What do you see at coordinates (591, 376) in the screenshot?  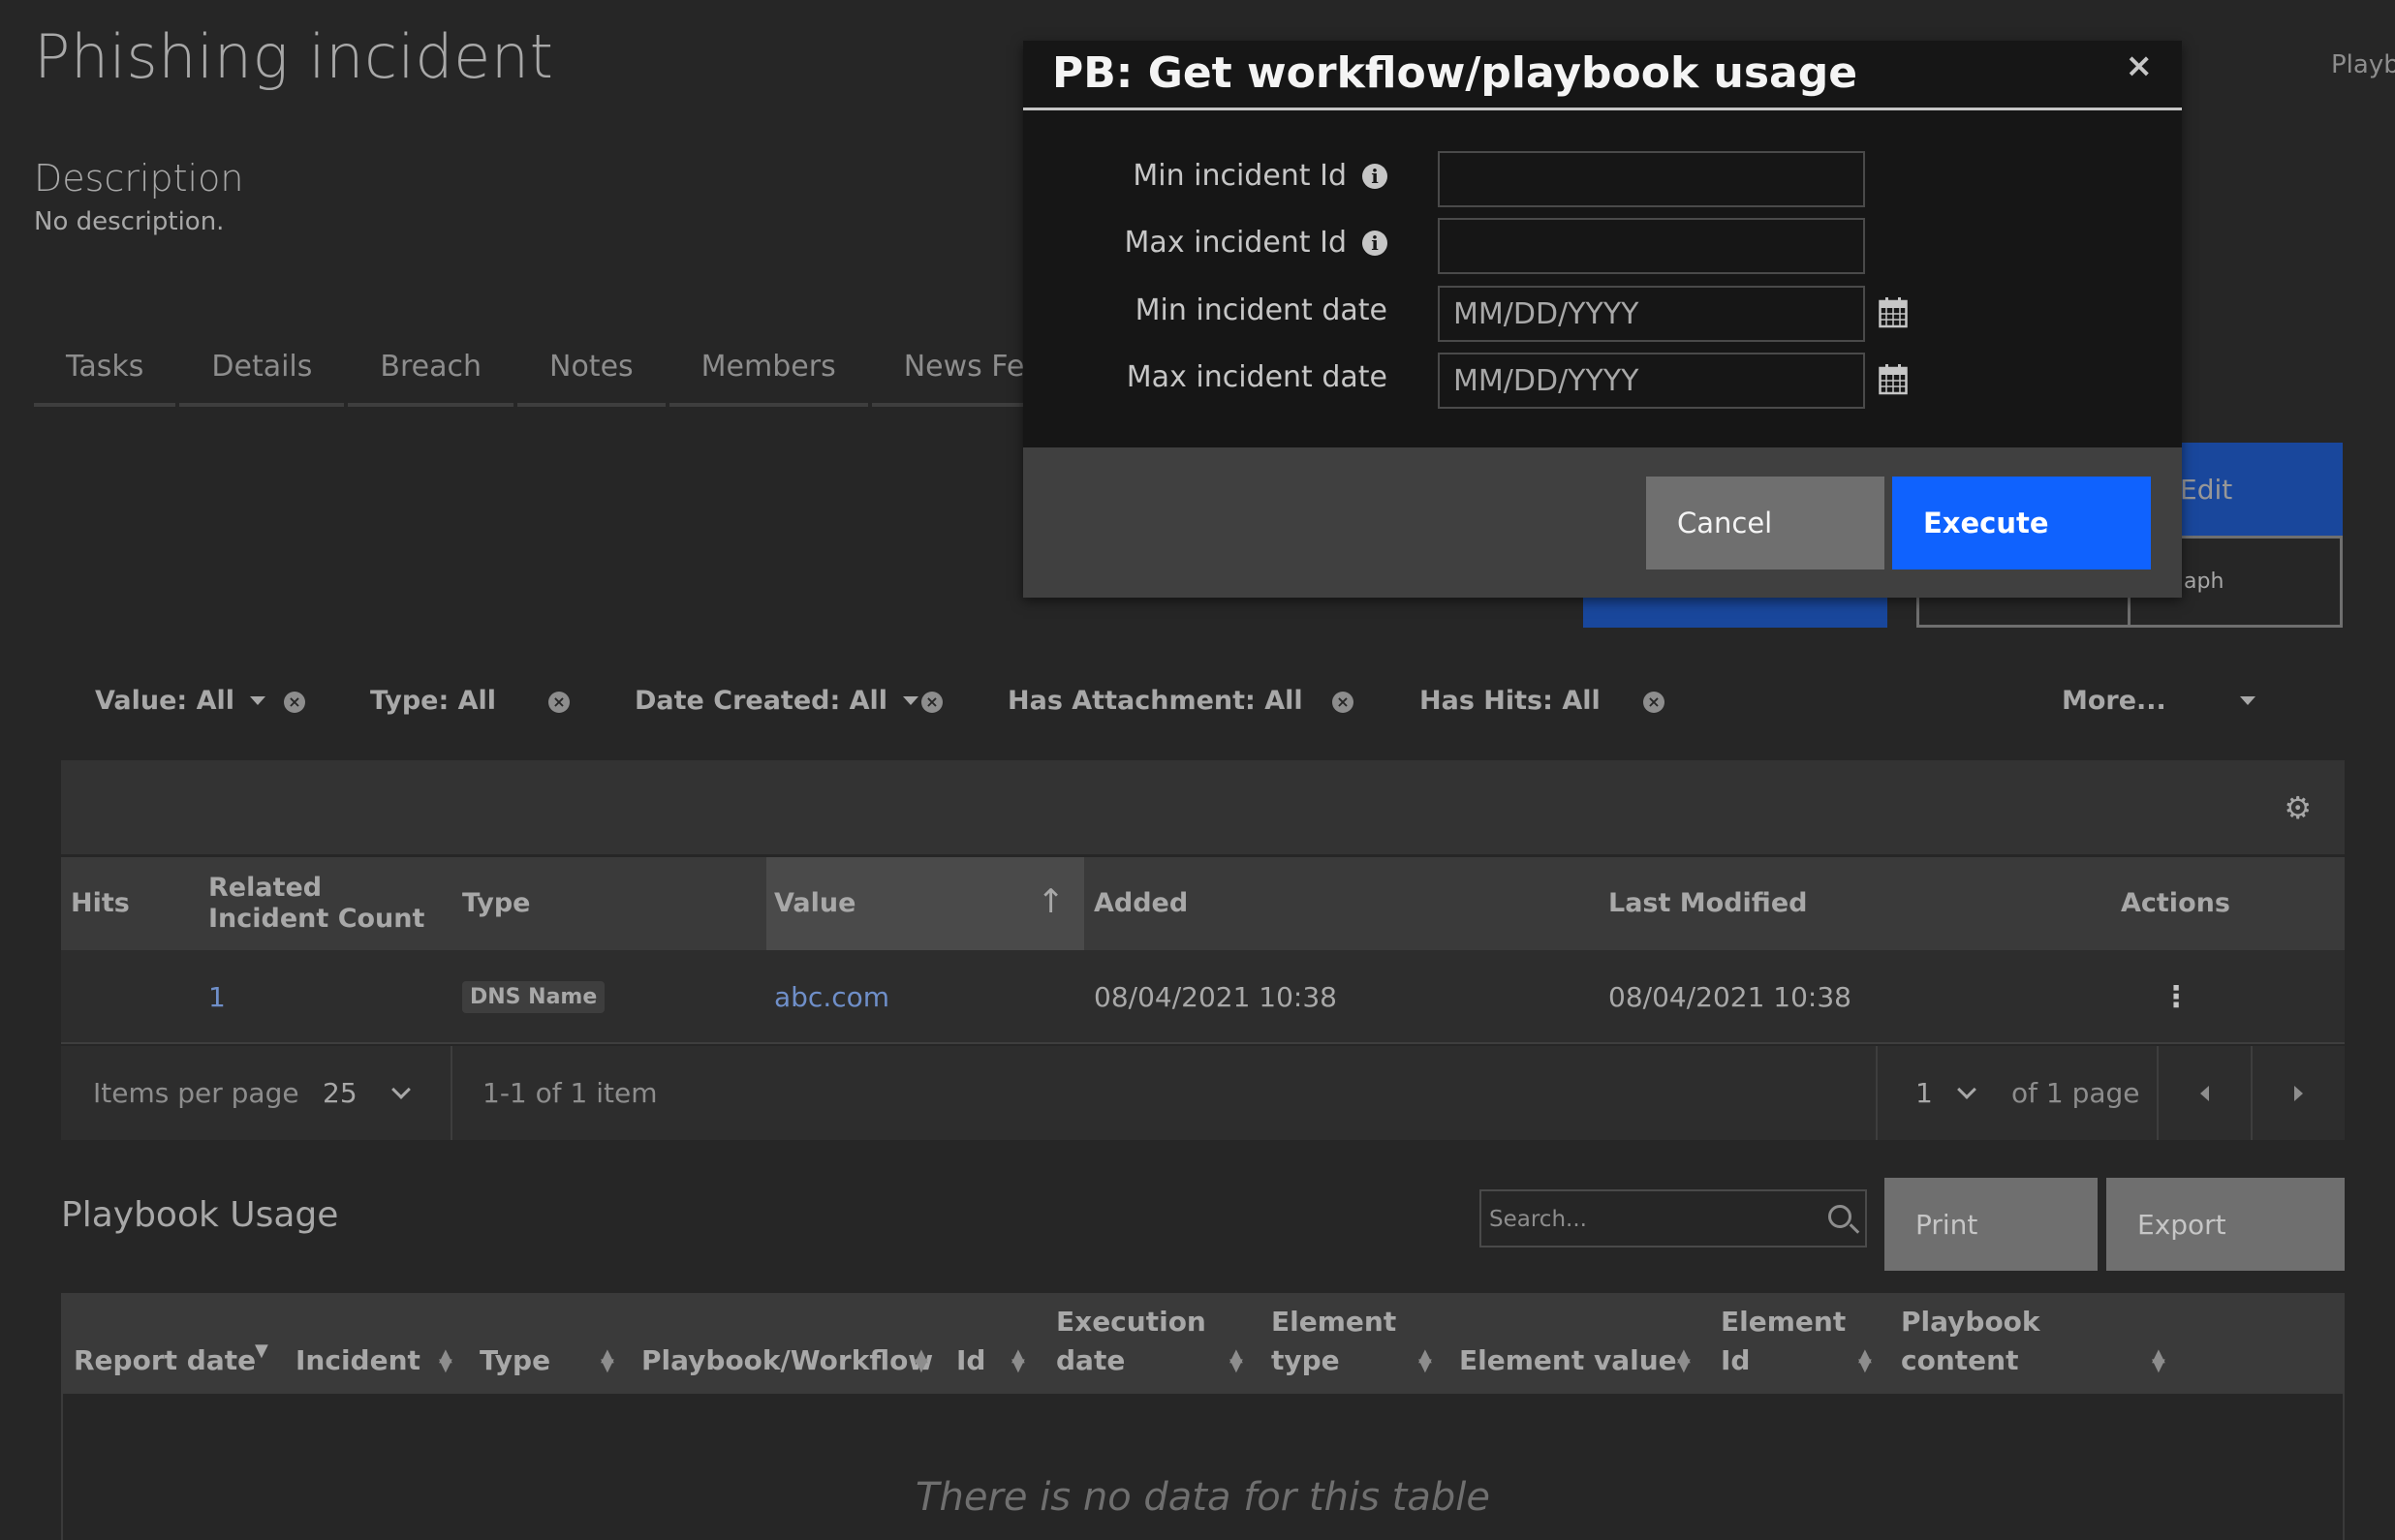 I see `tab-notes: Notes` at bounding box center [591, 376].